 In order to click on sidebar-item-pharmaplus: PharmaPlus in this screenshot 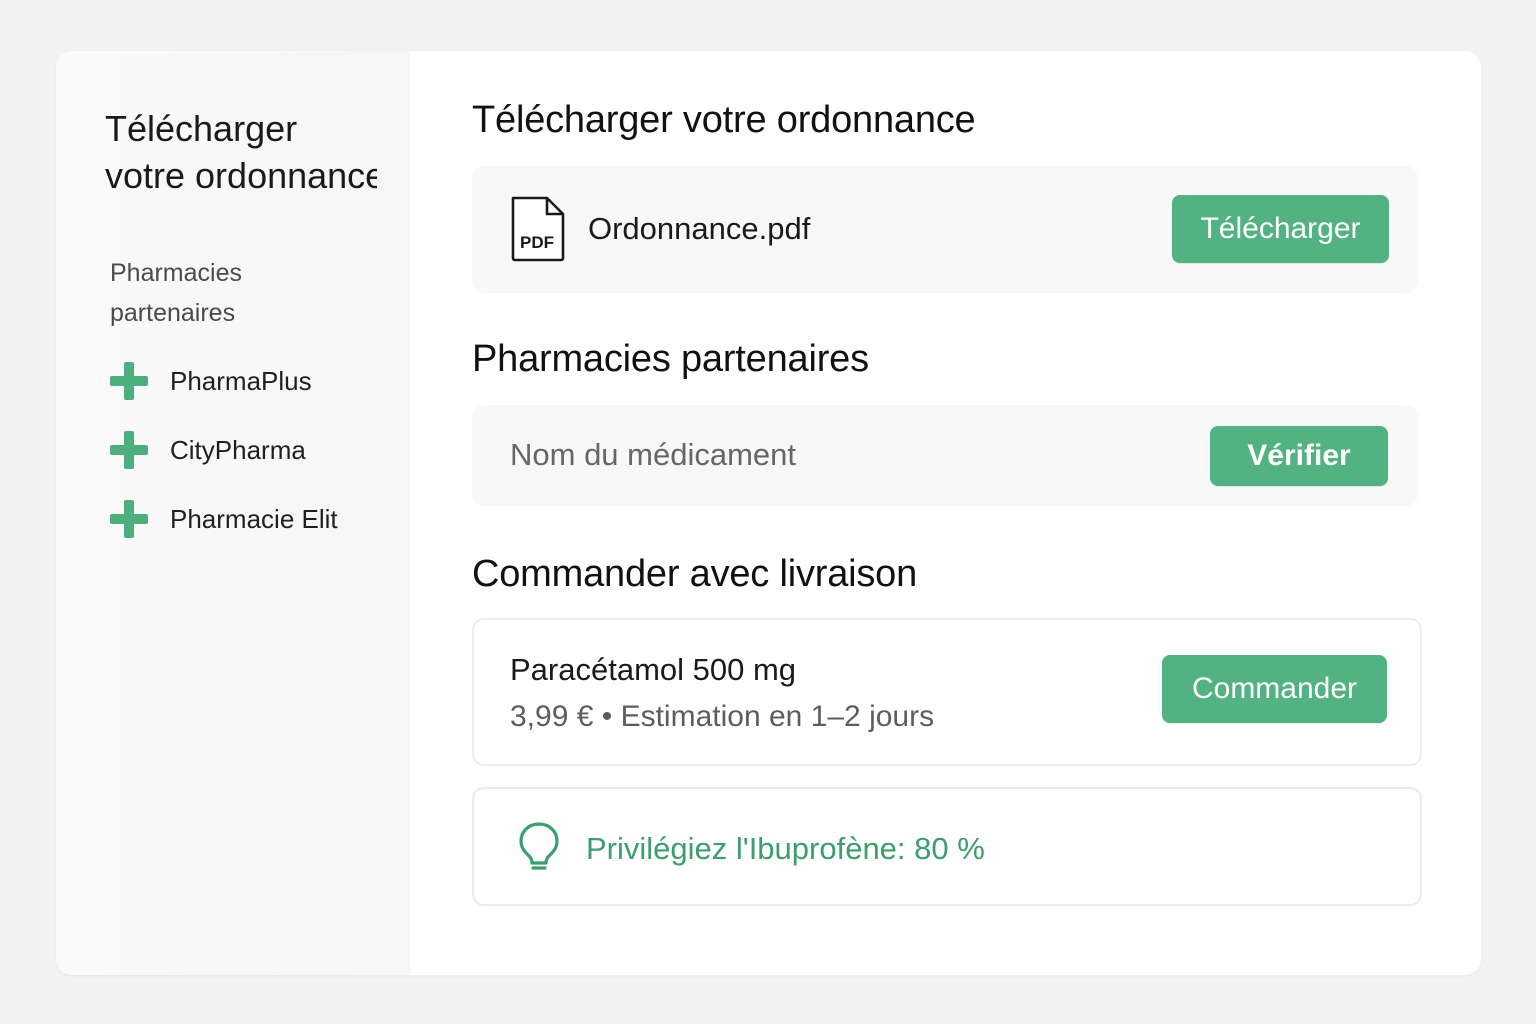, I will do `click(255, 381)`.